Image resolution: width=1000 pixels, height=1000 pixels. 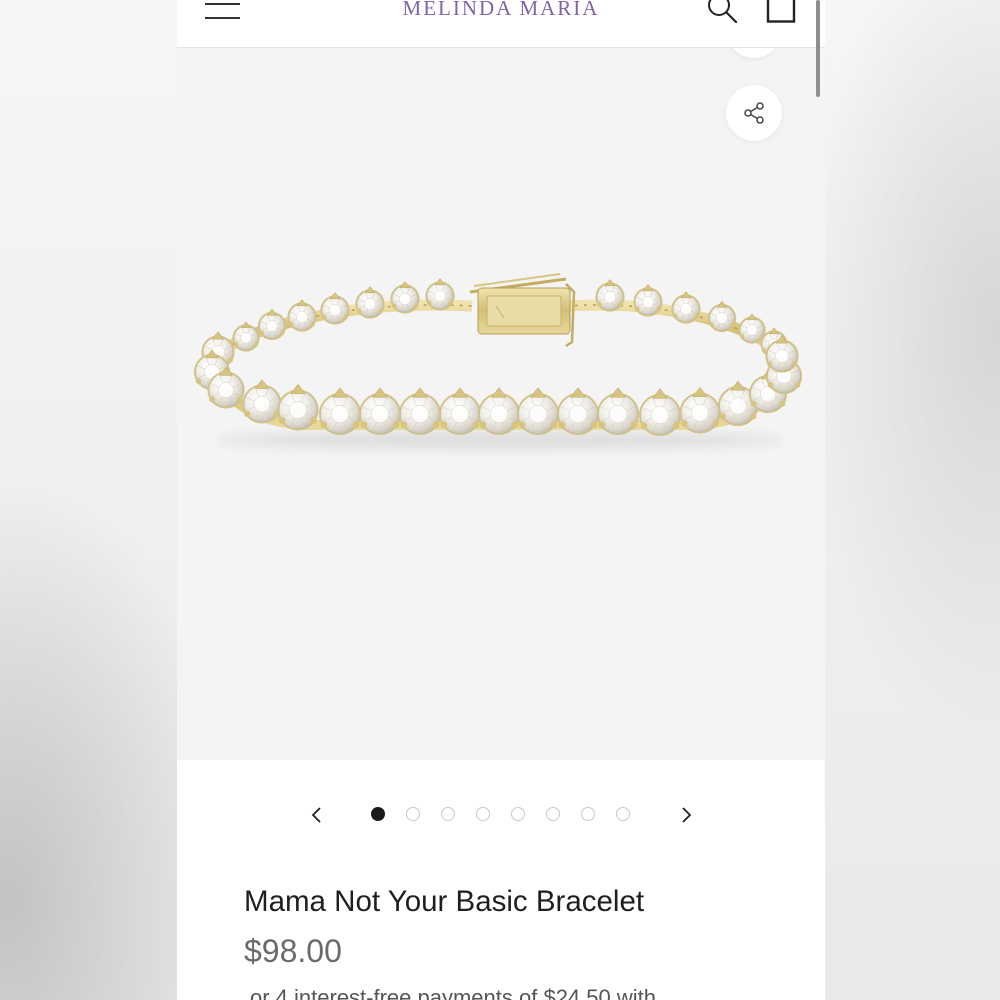 What do you see at coordinates (444, 901) in the screenshot?
I see `product-title: Mama Not Your Basic Bracelet` at bounding box center [444, 901].